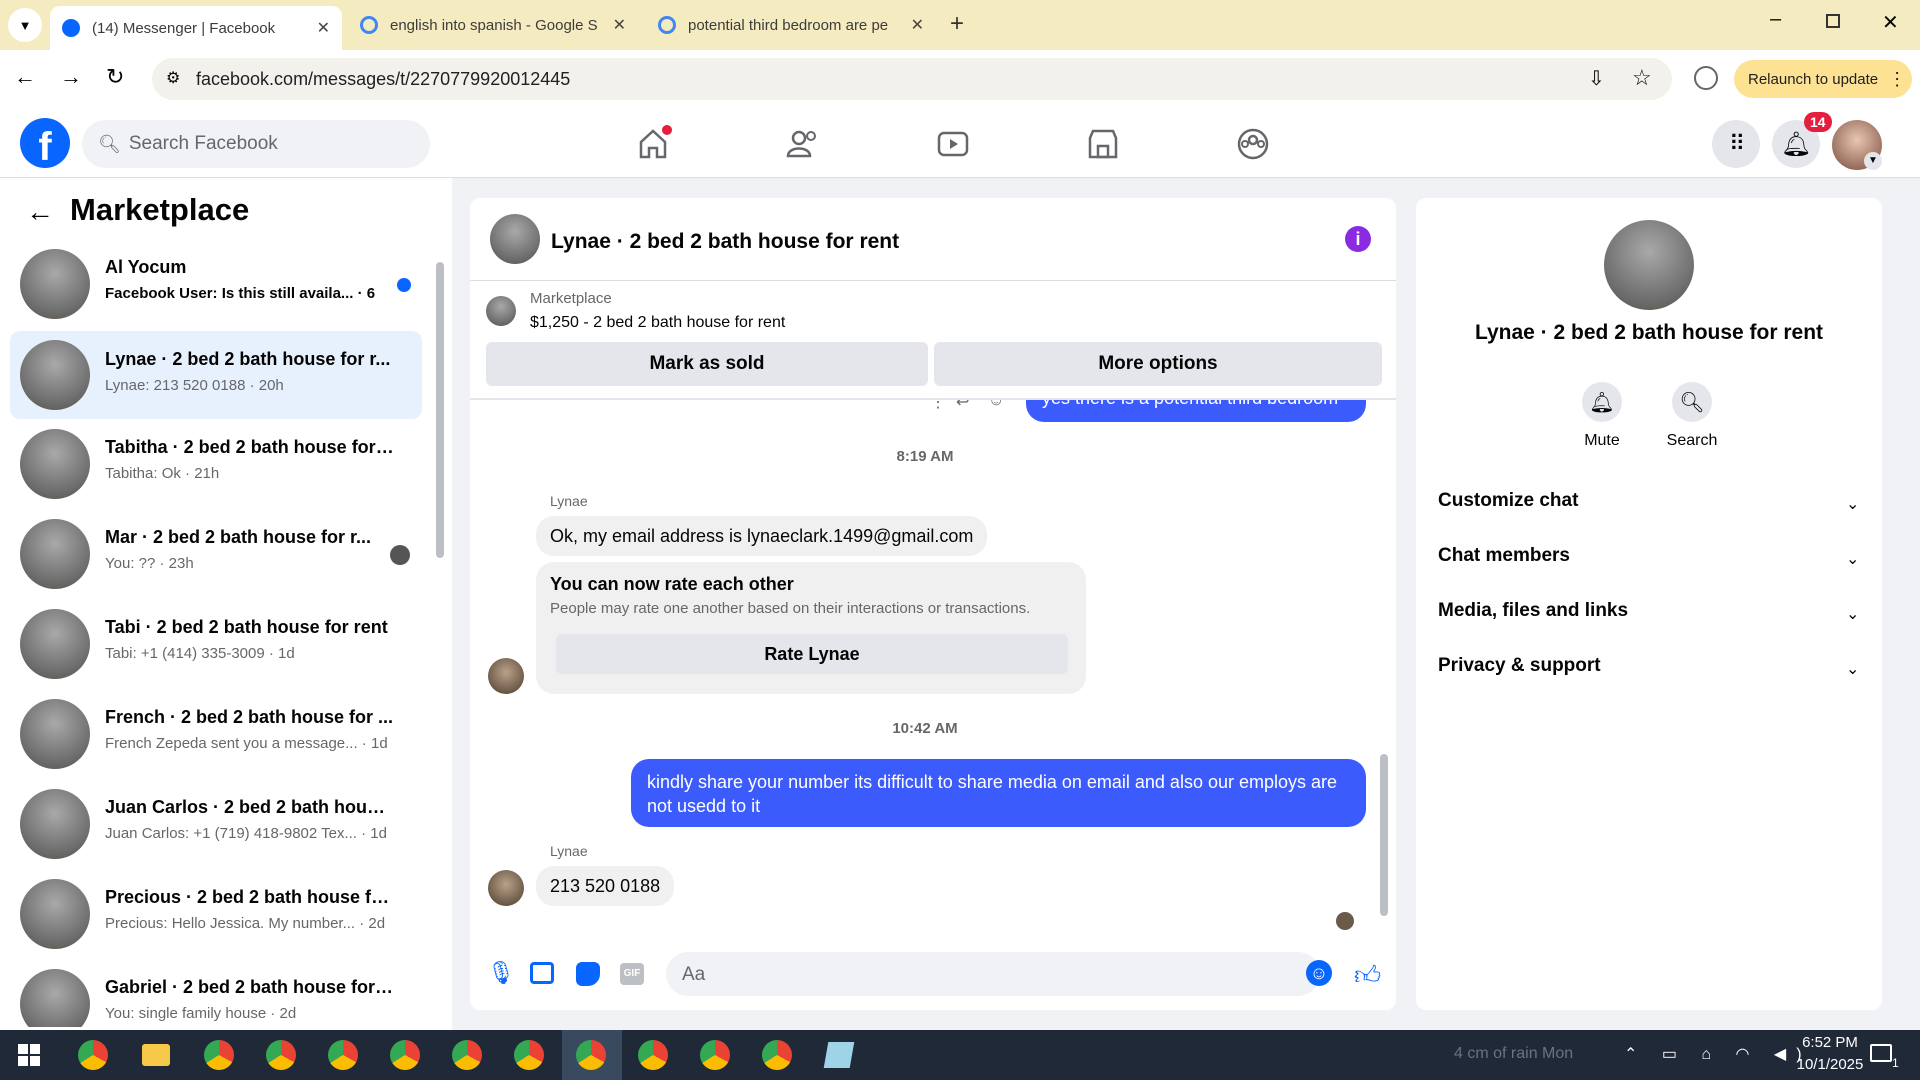 The image size is (1920, 1080). What do you see at coordinates (1692, 402) in the screenshot?
I see `search-in-chat-button: 🔍︎` at bounding box center [1692, 402].